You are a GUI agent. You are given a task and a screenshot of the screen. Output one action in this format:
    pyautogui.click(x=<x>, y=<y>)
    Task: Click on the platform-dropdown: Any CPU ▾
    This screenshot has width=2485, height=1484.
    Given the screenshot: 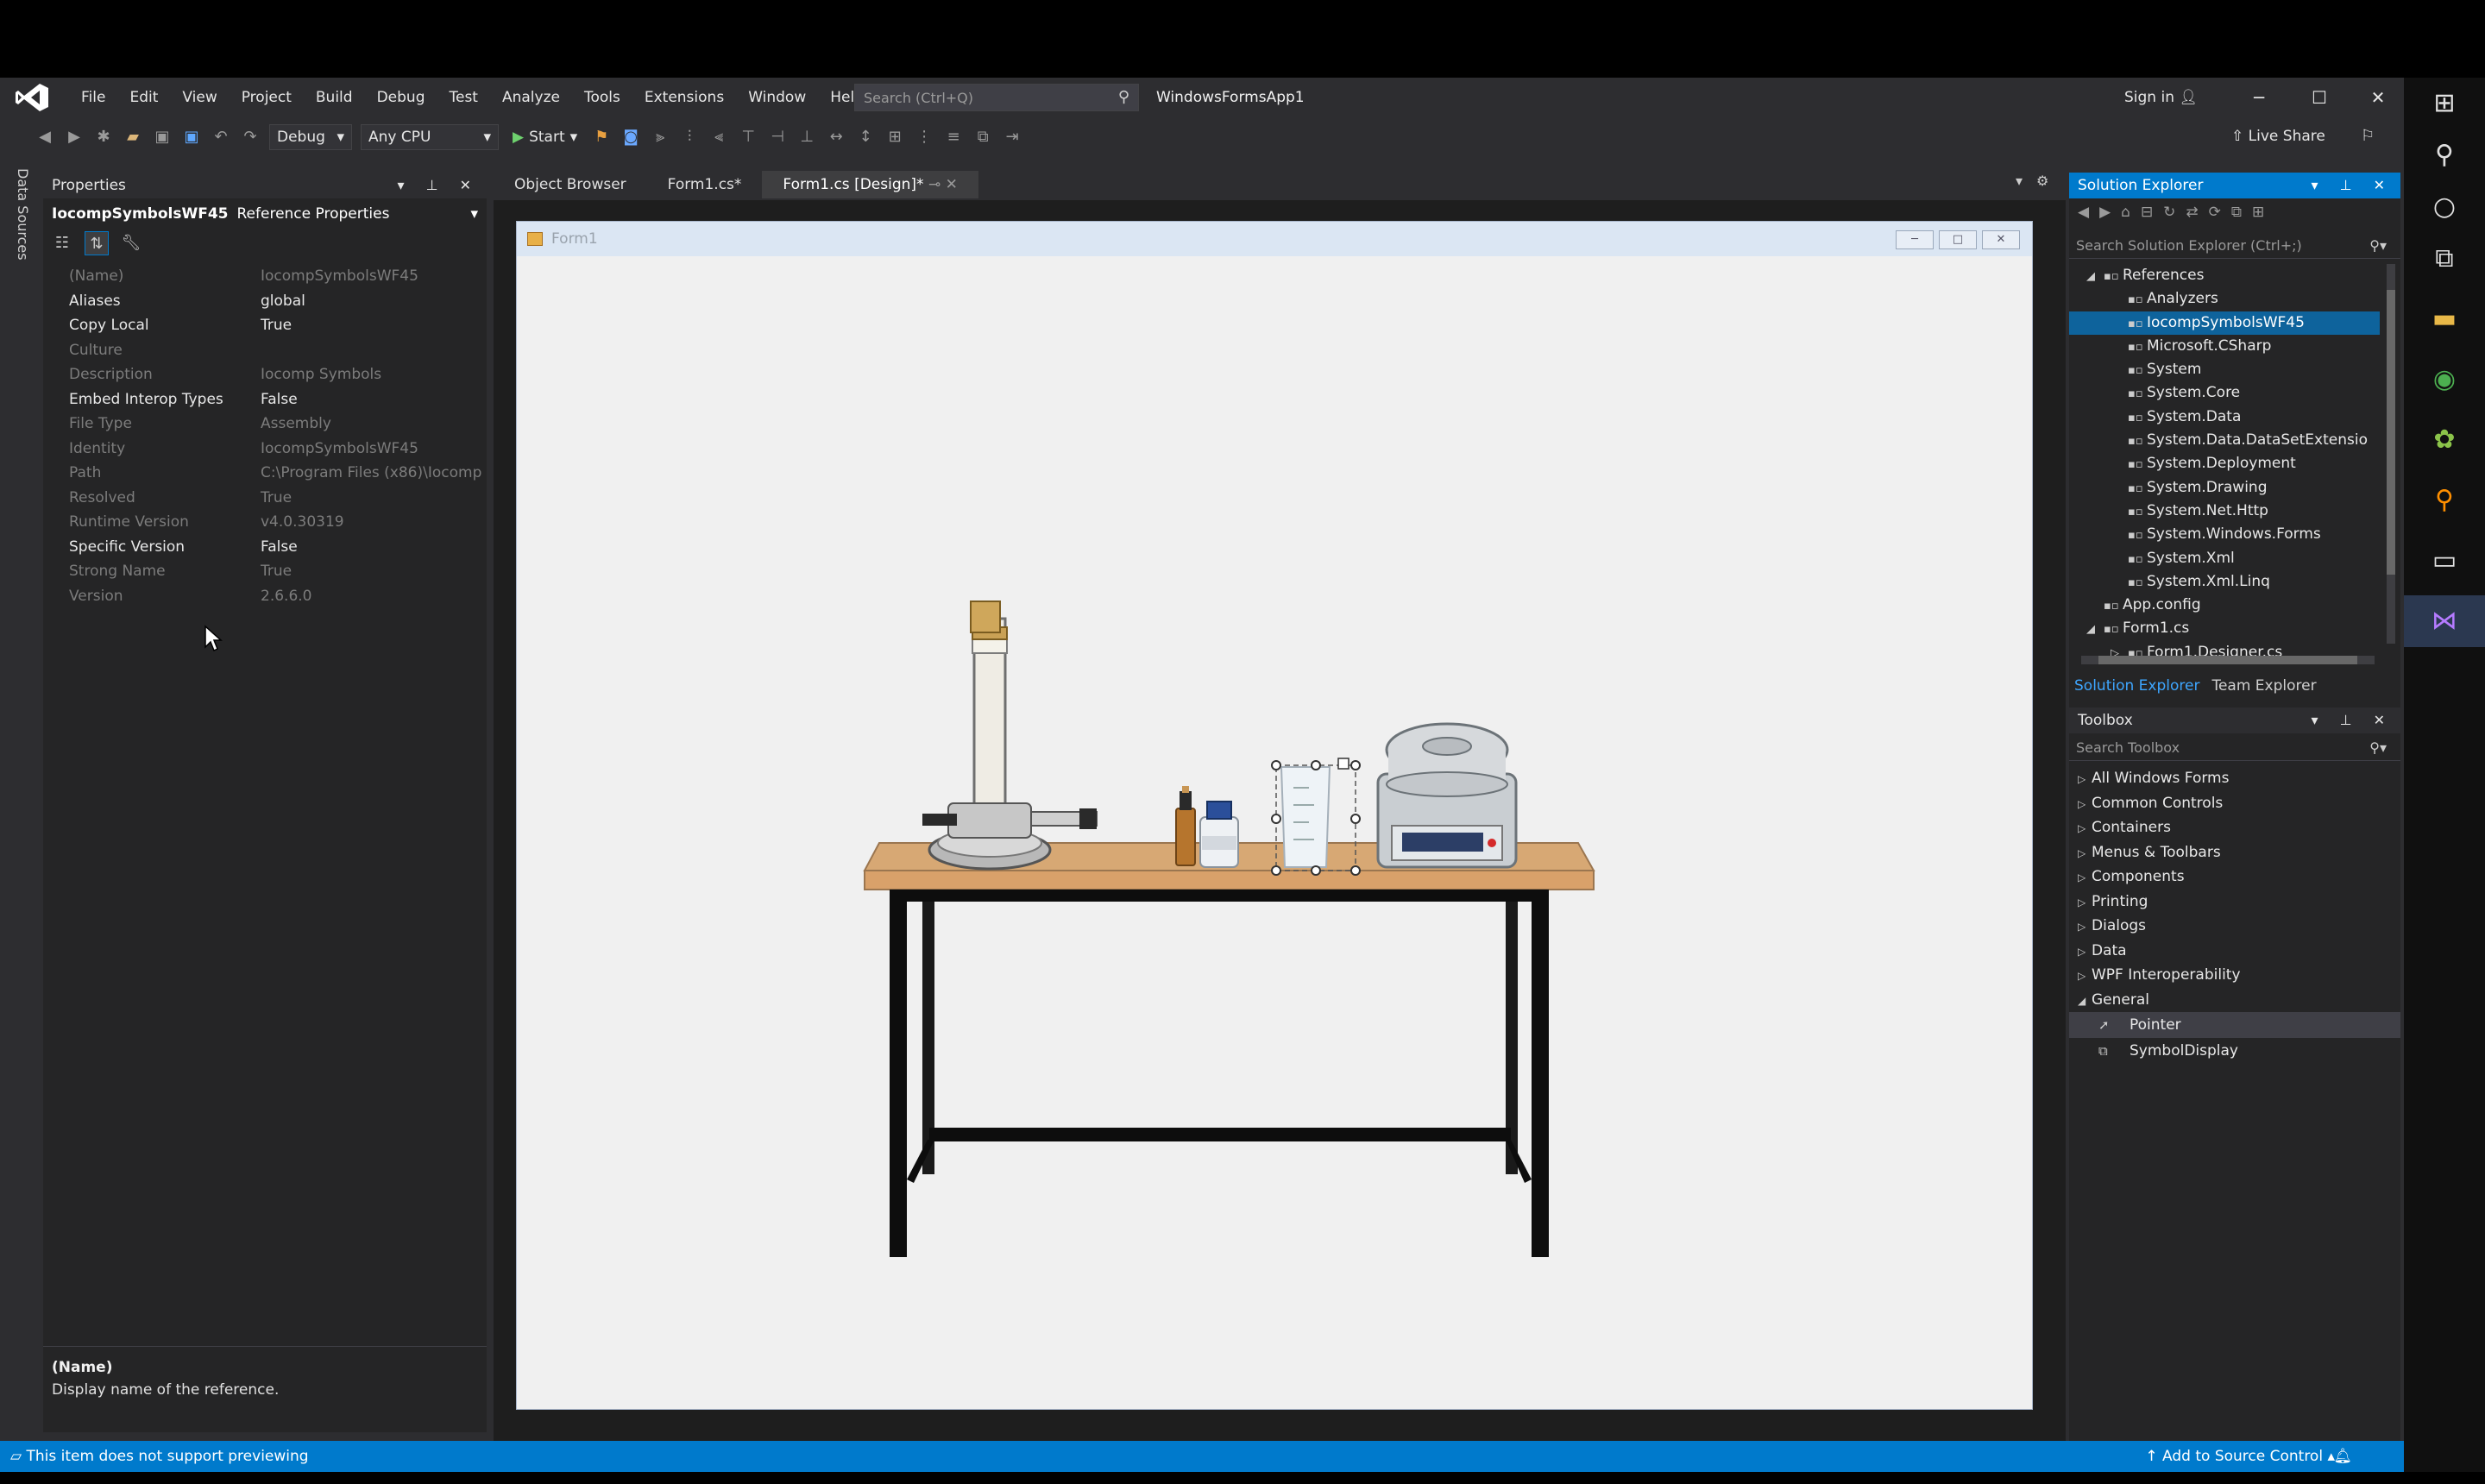 What is the action you would take?
    pyautogui.click(x=430, y=137)
    